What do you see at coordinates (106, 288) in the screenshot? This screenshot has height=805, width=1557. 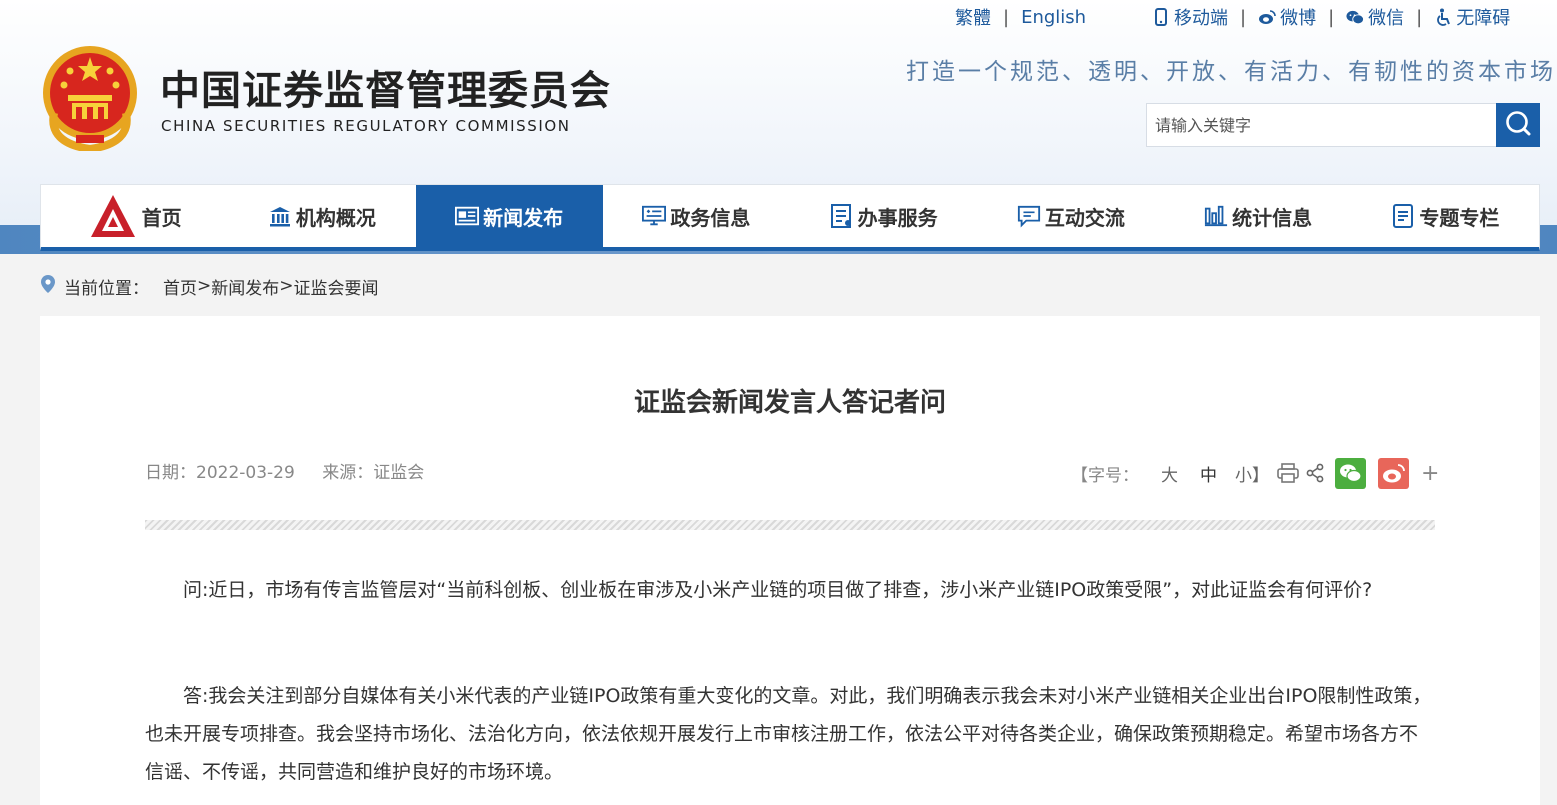 I see `breadcrumb-label: 当前位置：` at bounding box center [106, 288].